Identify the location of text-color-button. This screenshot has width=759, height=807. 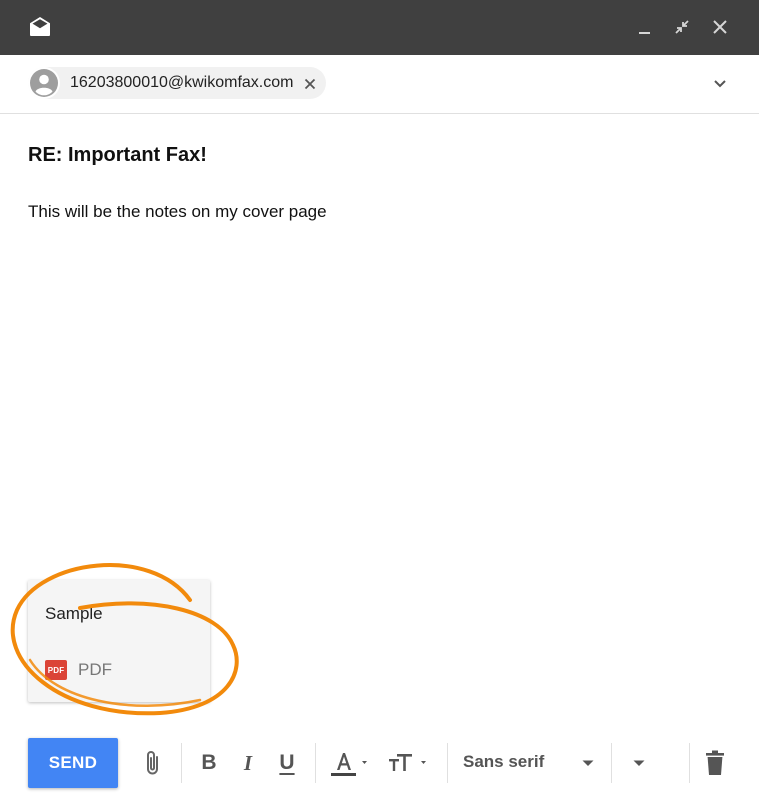
(352, 763).